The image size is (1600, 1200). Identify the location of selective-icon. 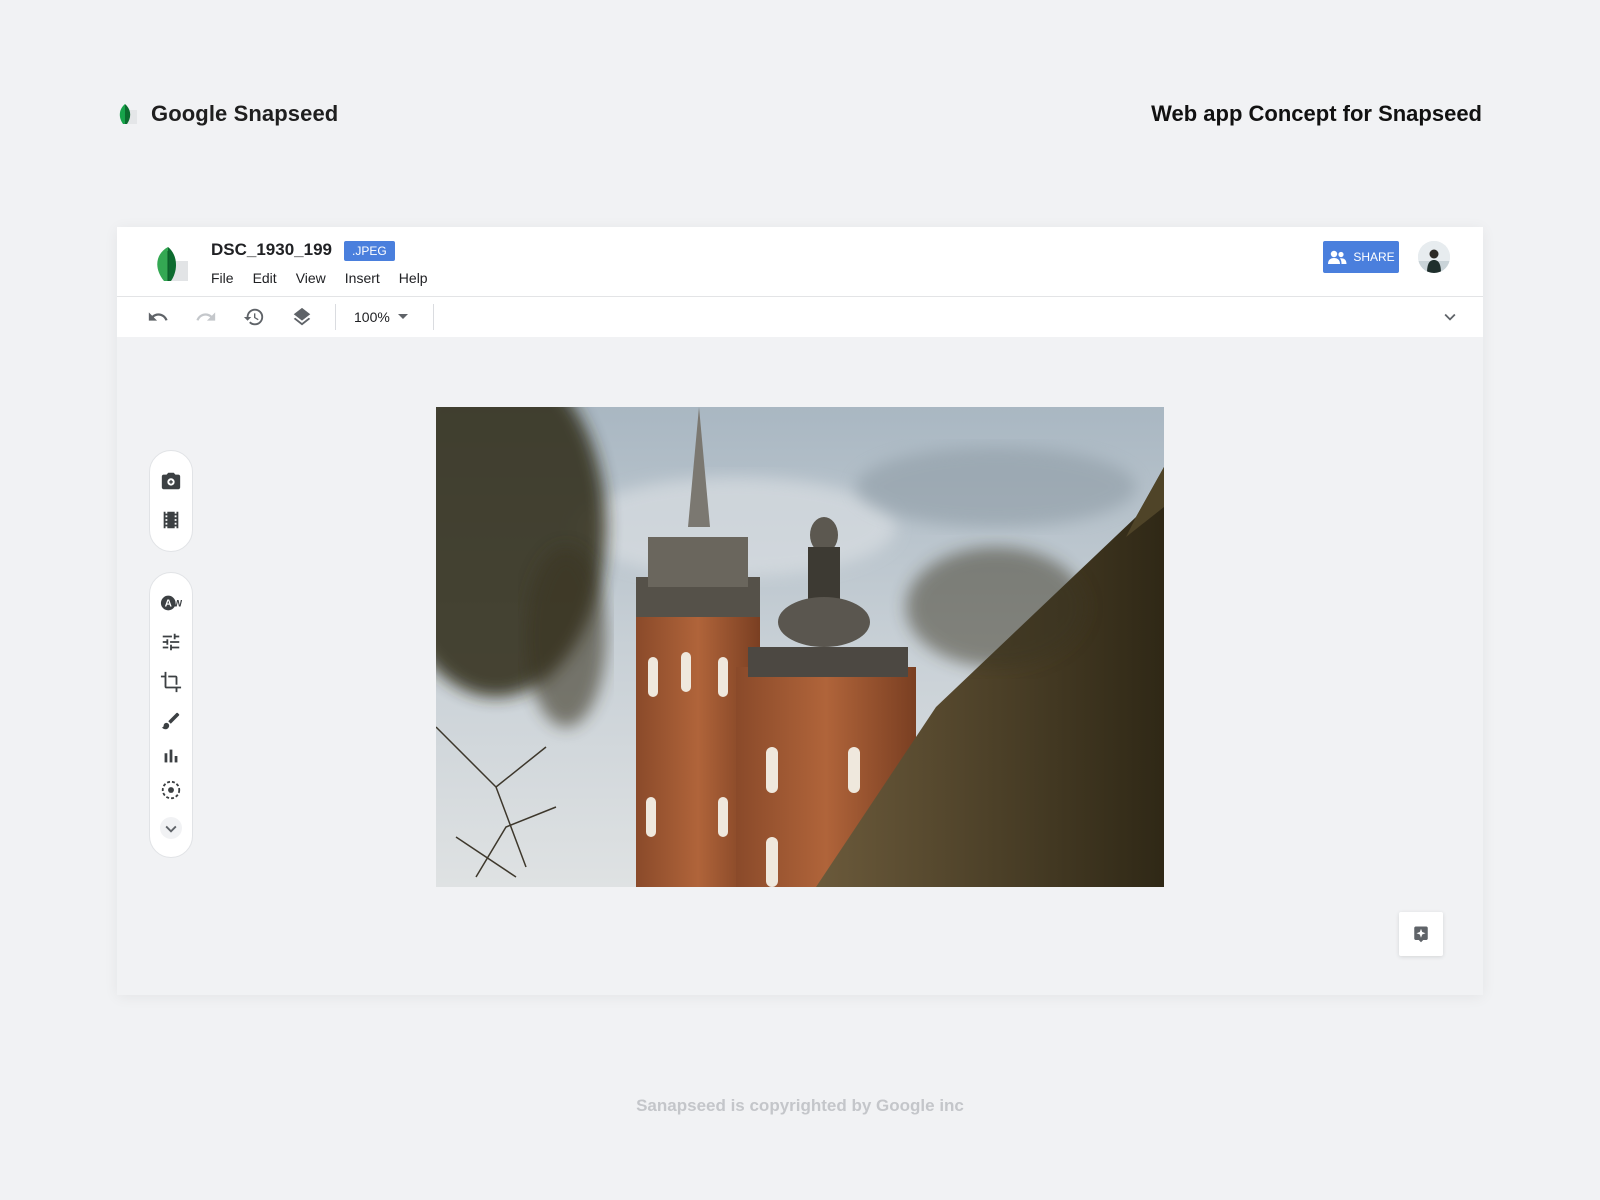
(171, 790).